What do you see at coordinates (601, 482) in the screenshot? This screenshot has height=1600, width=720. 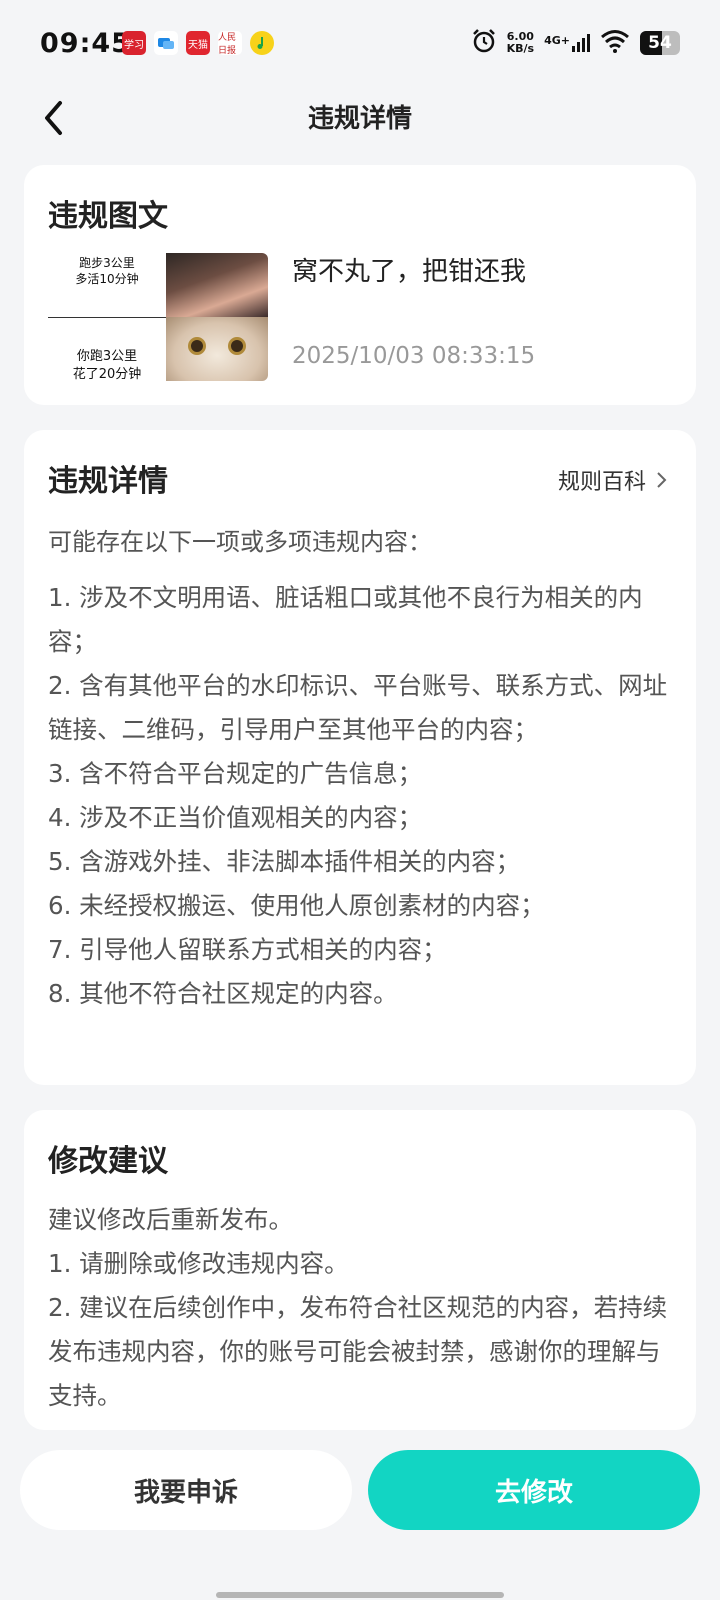 I see `rules-link-label: 规则百科` at bounding box center [601, 482].